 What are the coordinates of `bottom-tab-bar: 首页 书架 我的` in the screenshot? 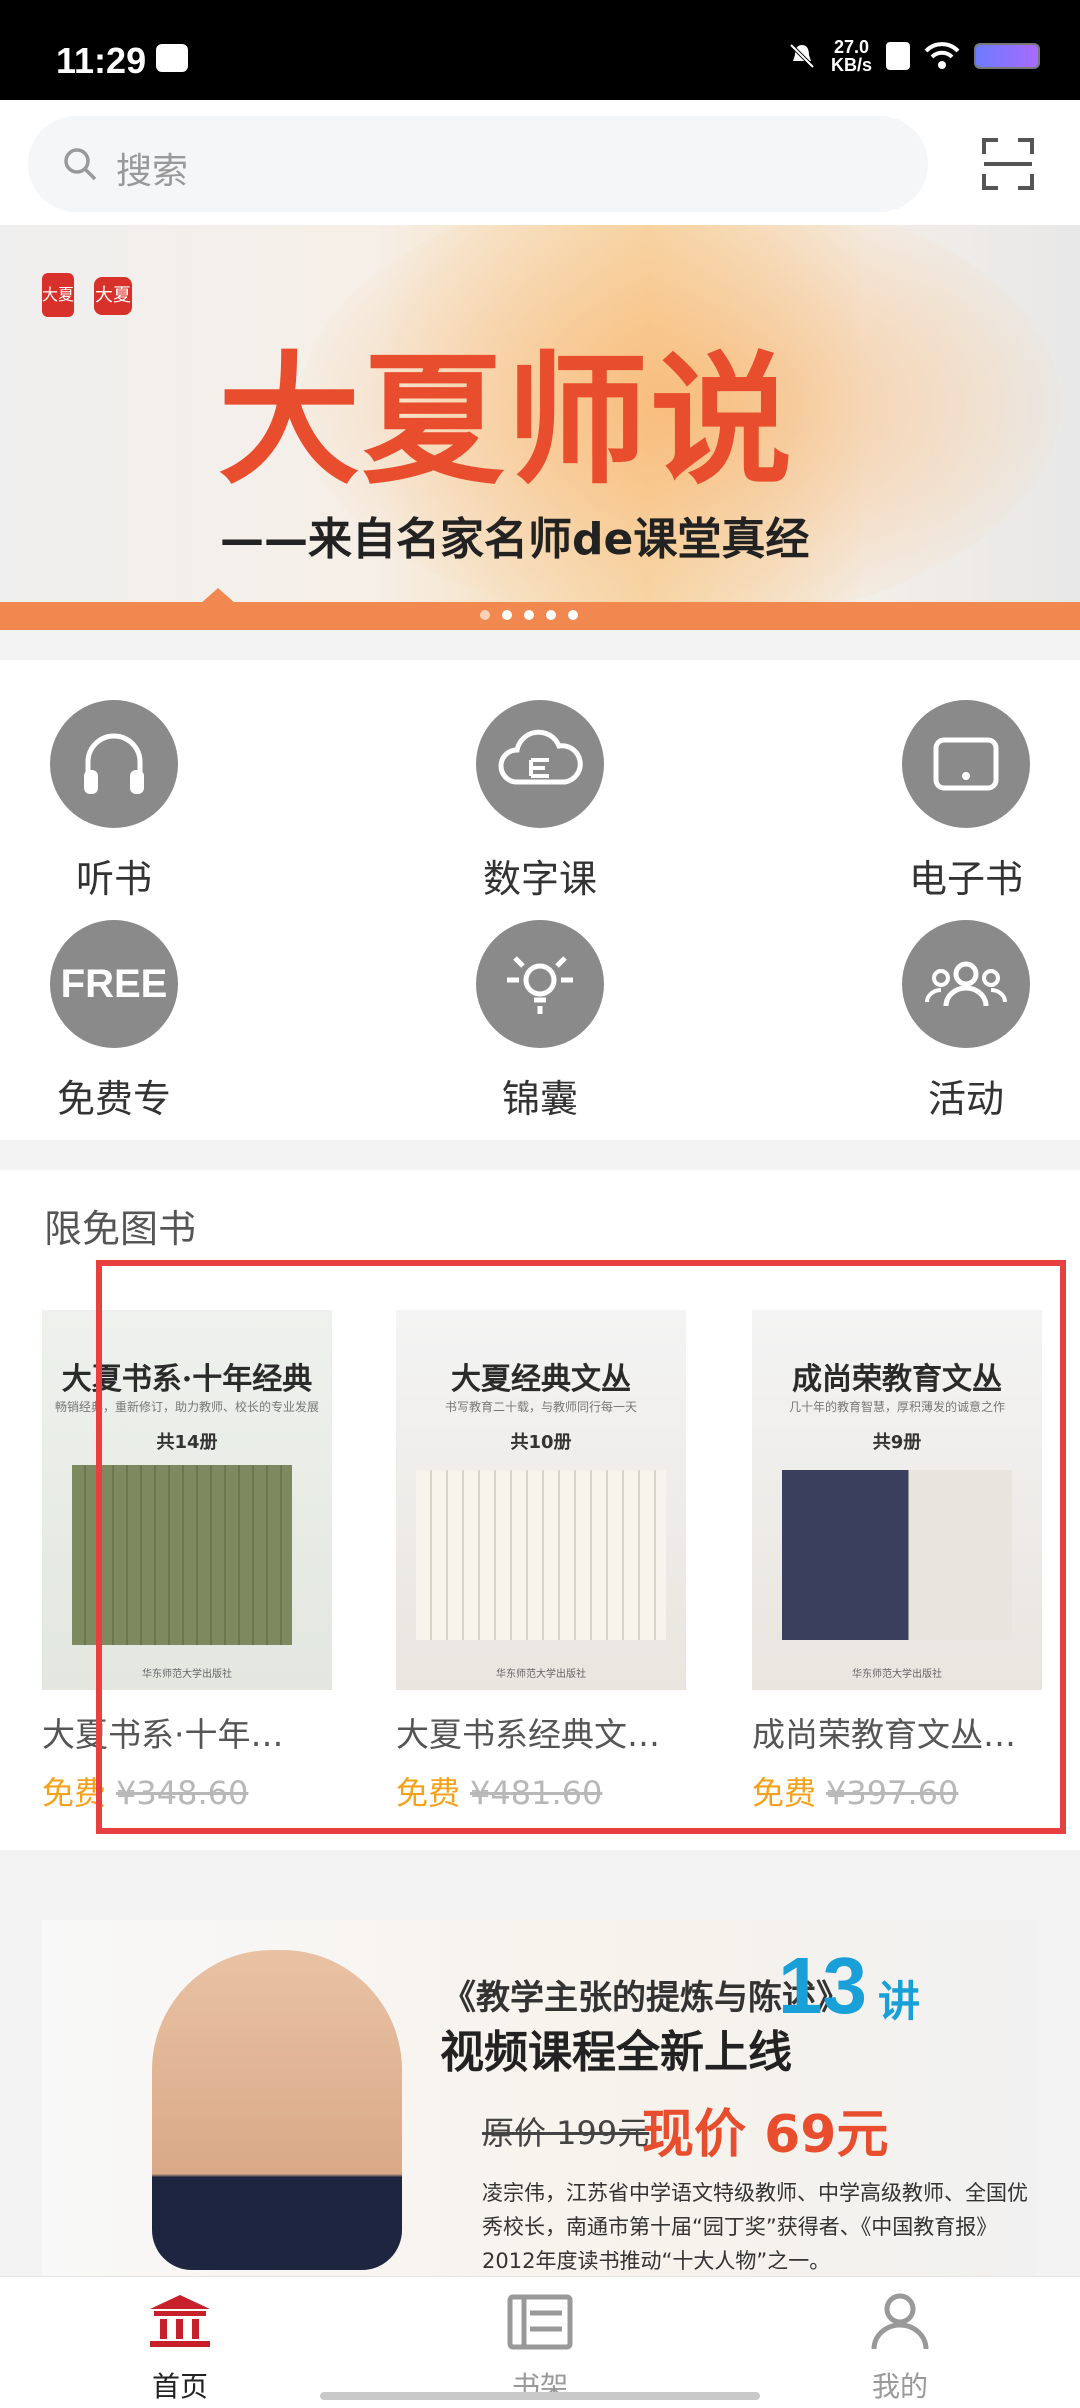 It's located at (540, 2342).